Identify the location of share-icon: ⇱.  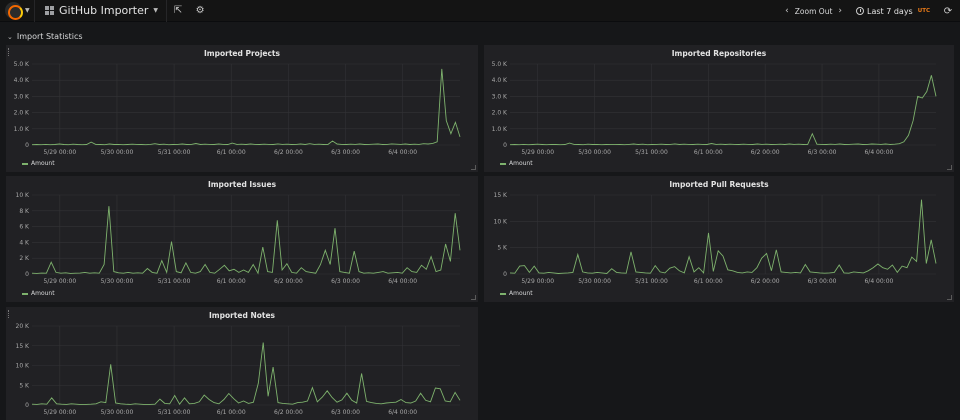
(178, 10).